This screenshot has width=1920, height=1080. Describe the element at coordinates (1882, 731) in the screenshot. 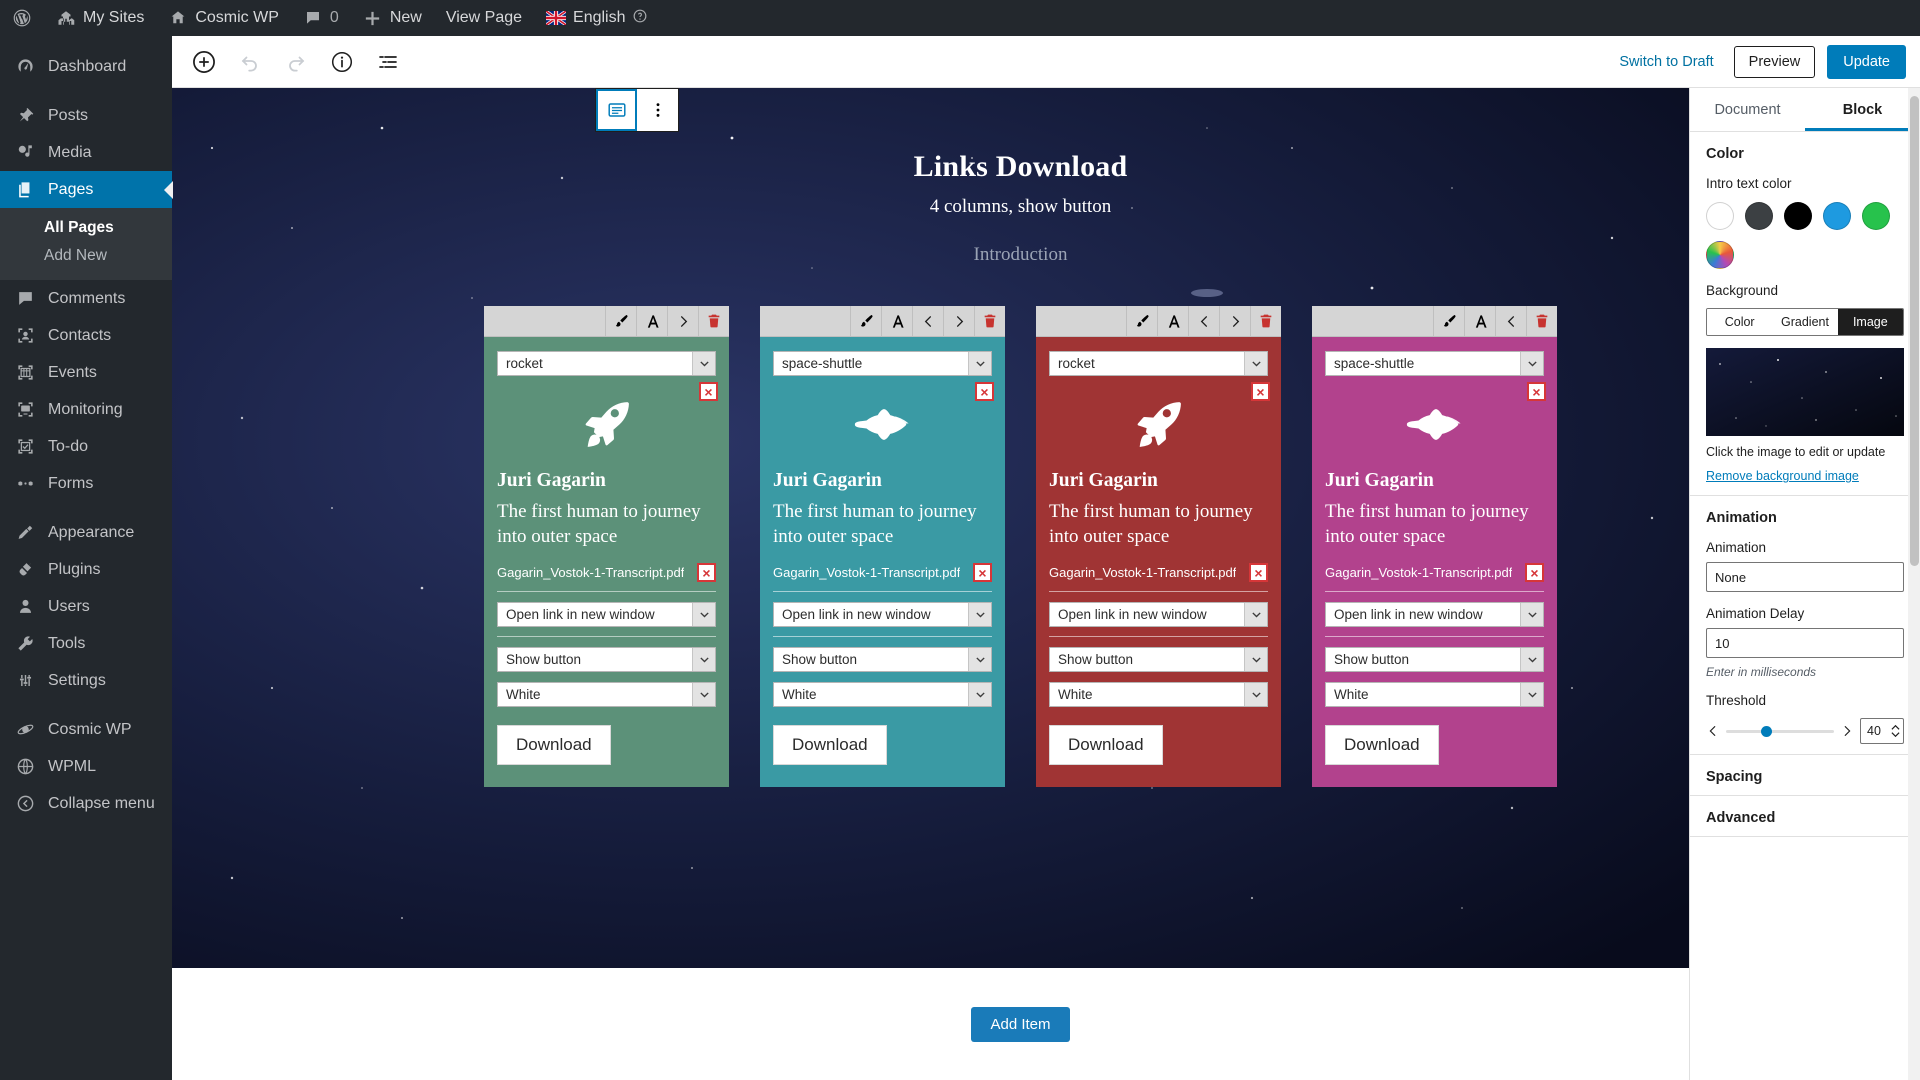

I see `threshold-number-input: 40` at that location.